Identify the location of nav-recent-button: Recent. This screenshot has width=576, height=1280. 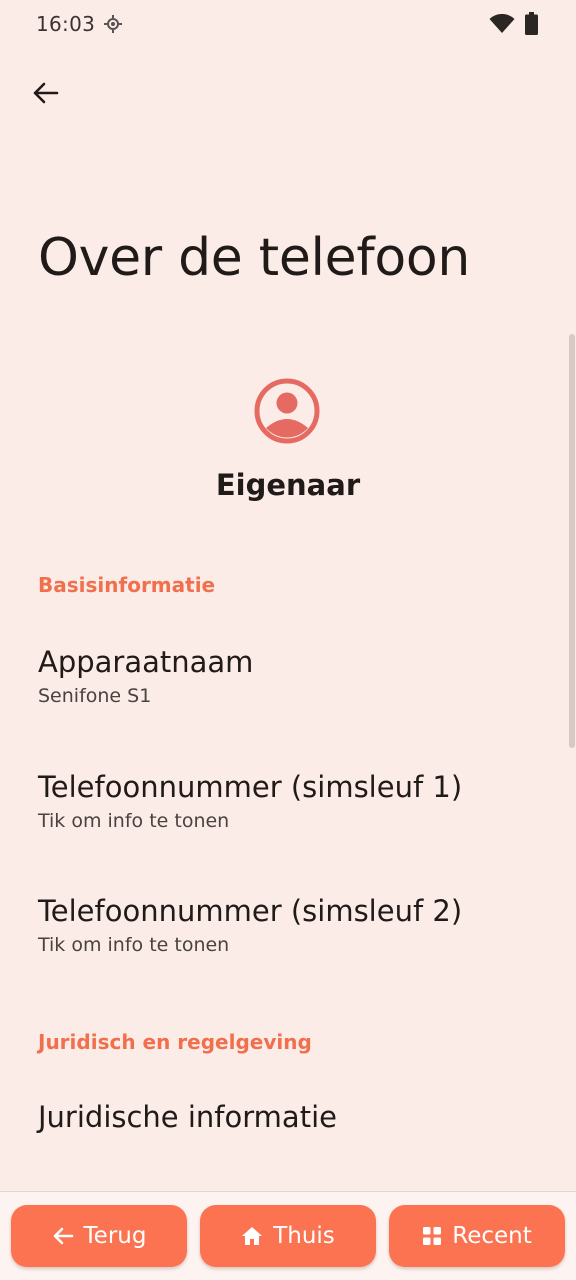
(477, 1236).